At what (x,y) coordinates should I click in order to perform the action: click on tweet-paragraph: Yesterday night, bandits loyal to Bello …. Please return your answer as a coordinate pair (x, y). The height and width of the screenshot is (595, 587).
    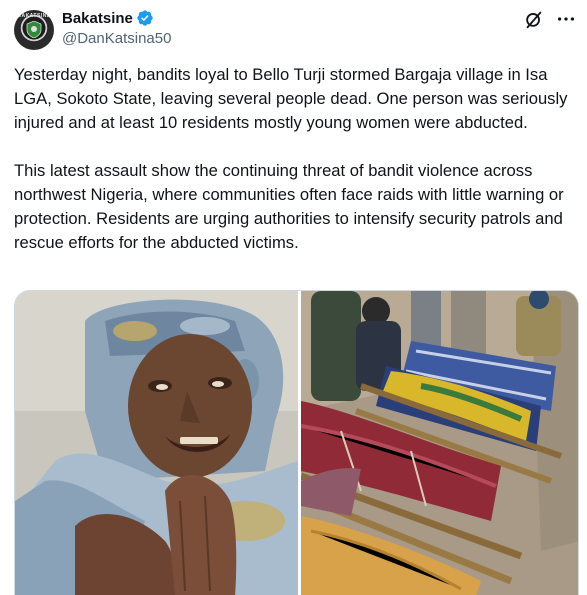
    Looking at the image, I should click on (291, 98).